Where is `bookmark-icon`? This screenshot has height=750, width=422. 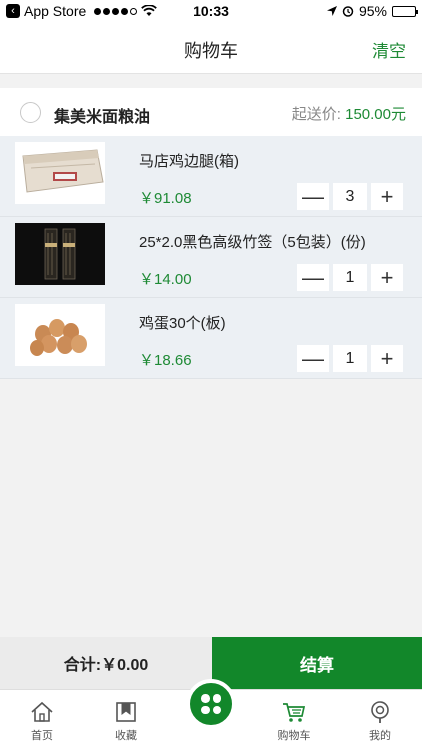
bookmark-icon is located at coordinates (126, 712).